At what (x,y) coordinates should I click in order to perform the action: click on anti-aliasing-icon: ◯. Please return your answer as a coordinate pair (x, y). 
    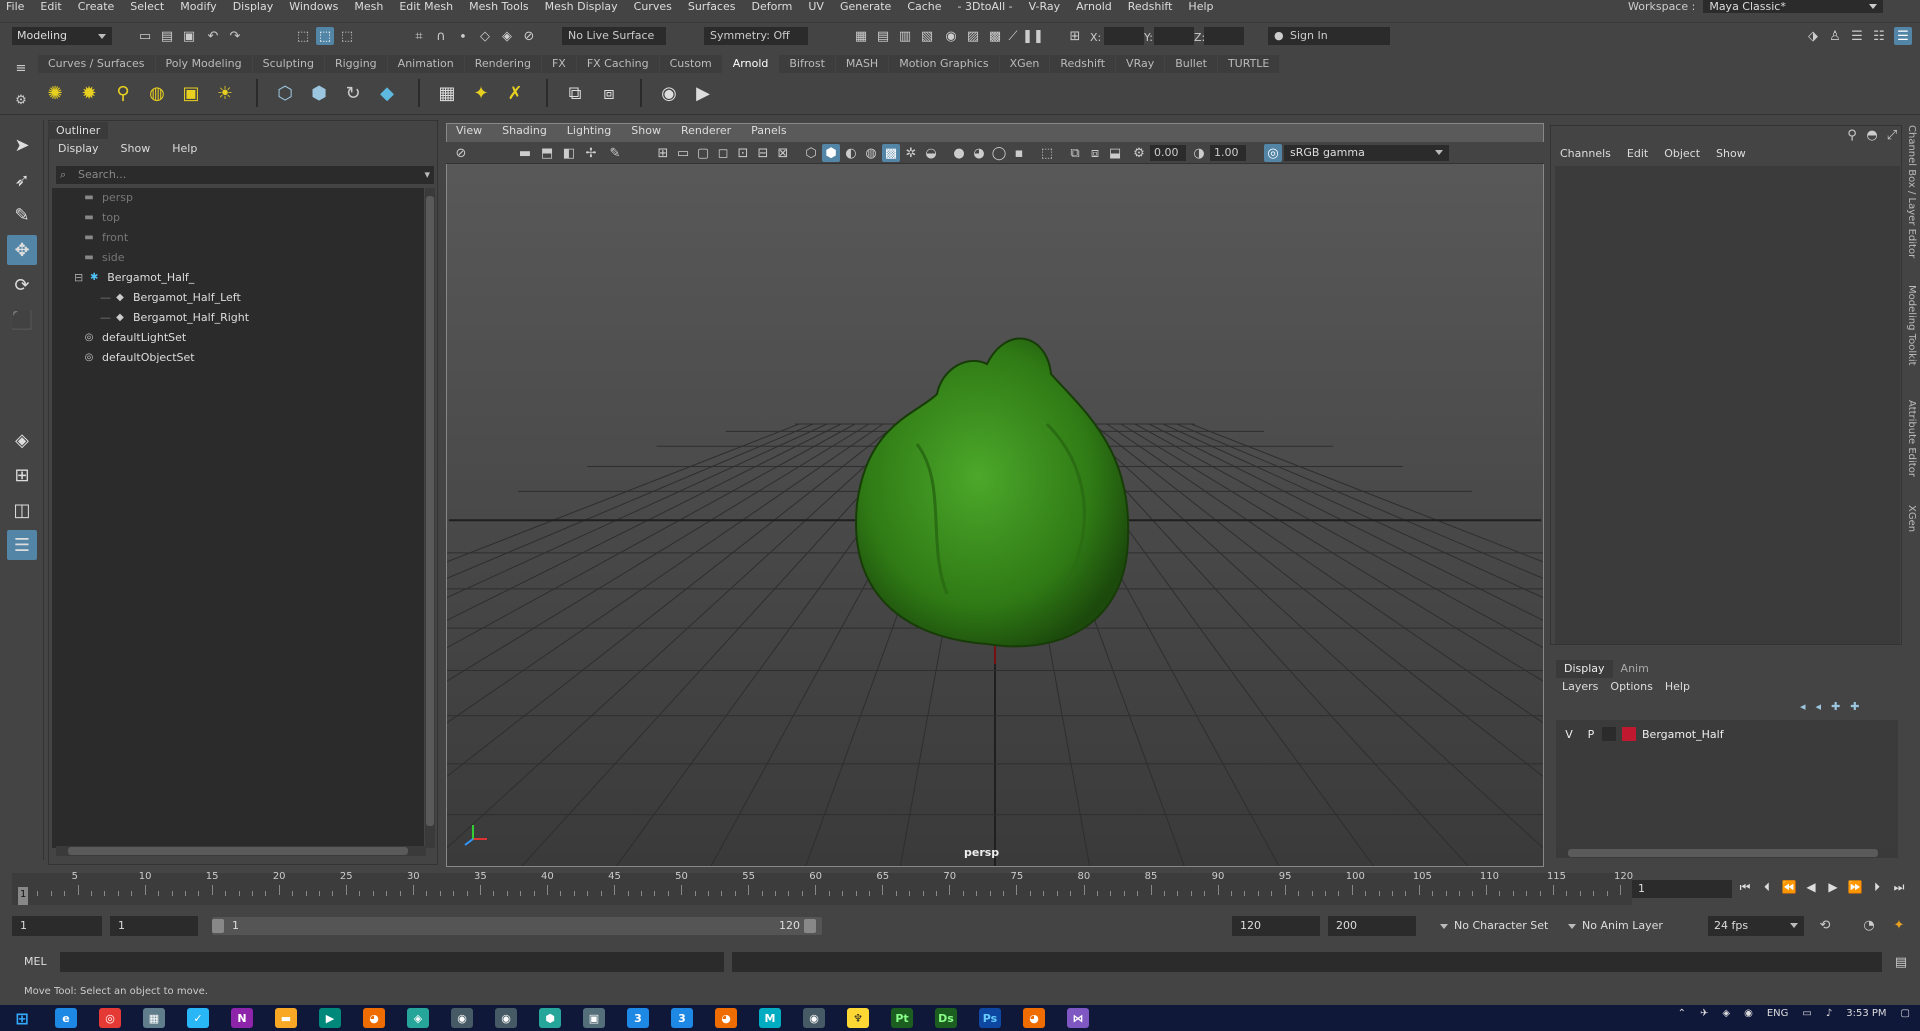
    Looking at the image, I should click on (999, 153).